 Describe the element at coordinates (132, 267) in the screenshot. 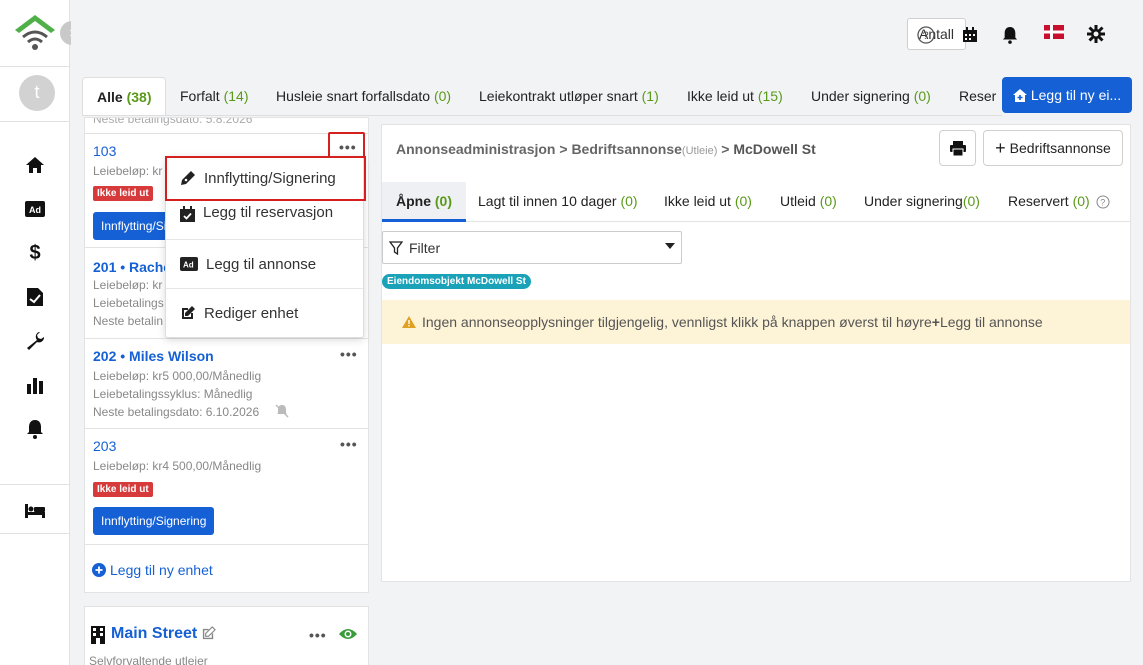

I see `unit-title: 201 • Rache` at that location.